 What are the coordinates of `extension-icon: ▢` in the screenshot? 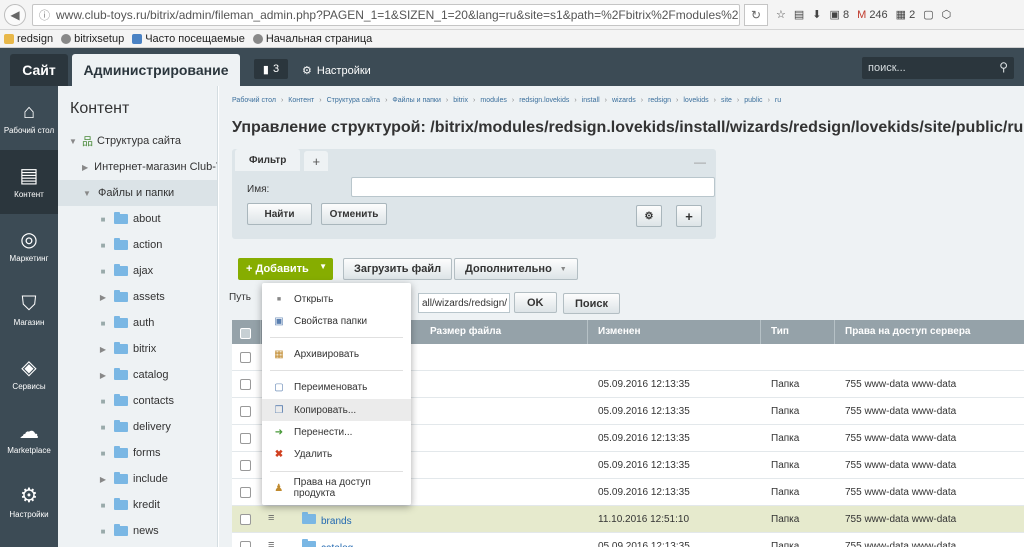 It's located at (928, 14).